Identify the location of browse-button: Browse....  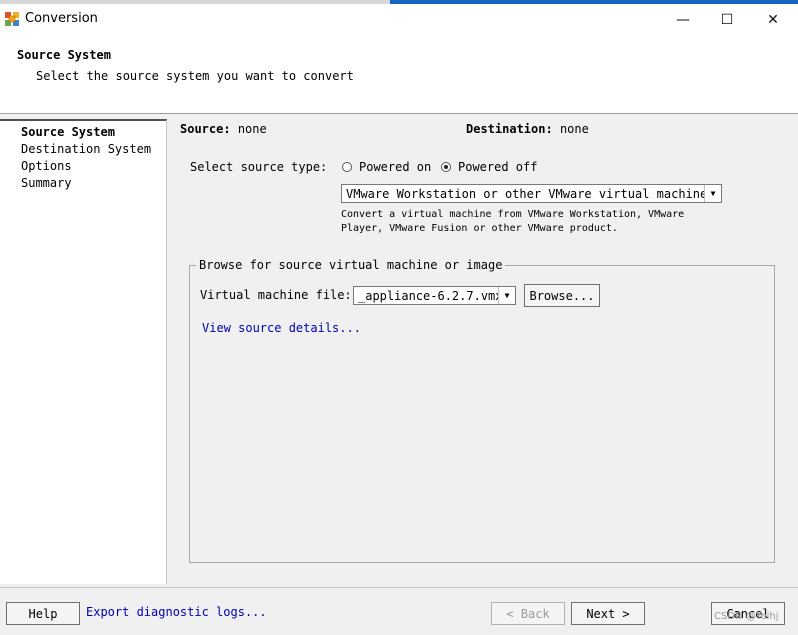
(562, 295).